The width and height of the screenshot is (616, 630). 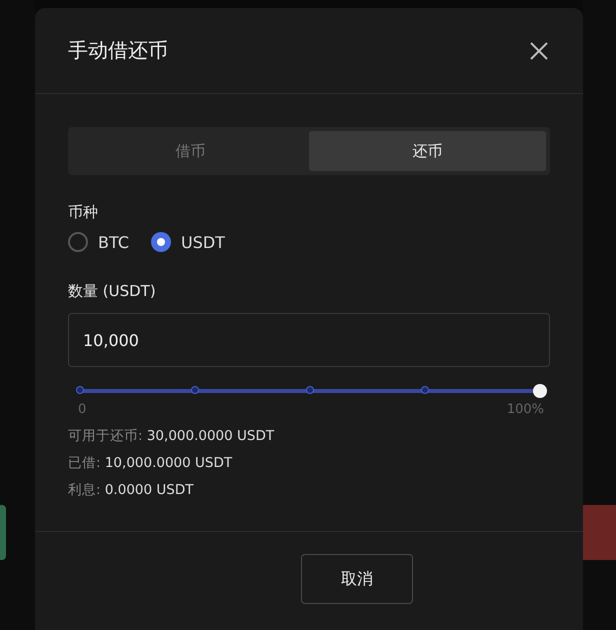 I want to click on close-icon, so click(x=539, y=50).